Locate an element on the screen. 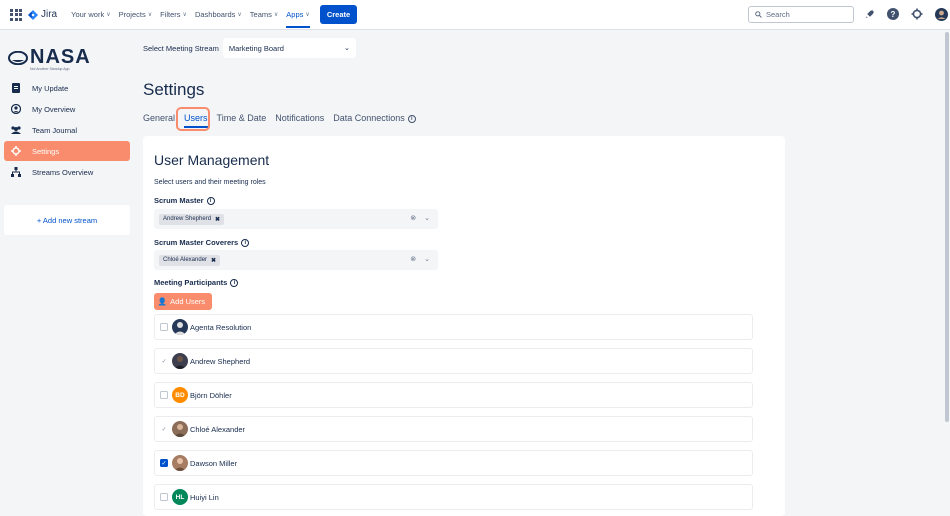  search-placeholder: Search is located at coordinates (778, 14).